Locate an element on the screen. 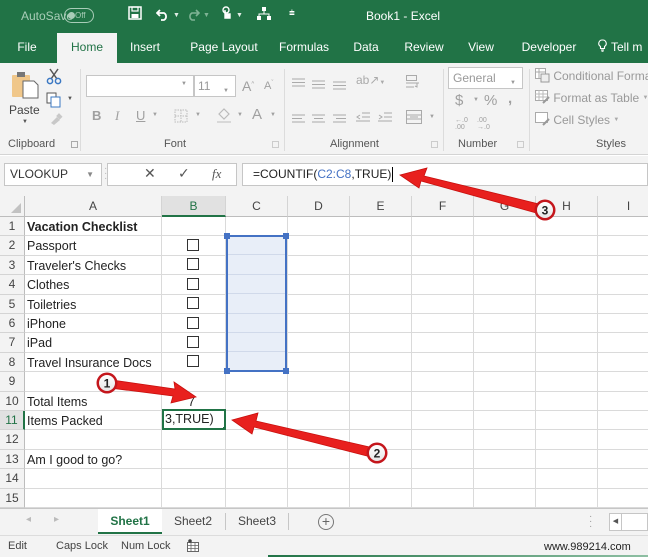 Image resolution: width=648 pixels, height=557 pixels. orientation-icon: ab↗▼ is located at coordinates (370, 80).